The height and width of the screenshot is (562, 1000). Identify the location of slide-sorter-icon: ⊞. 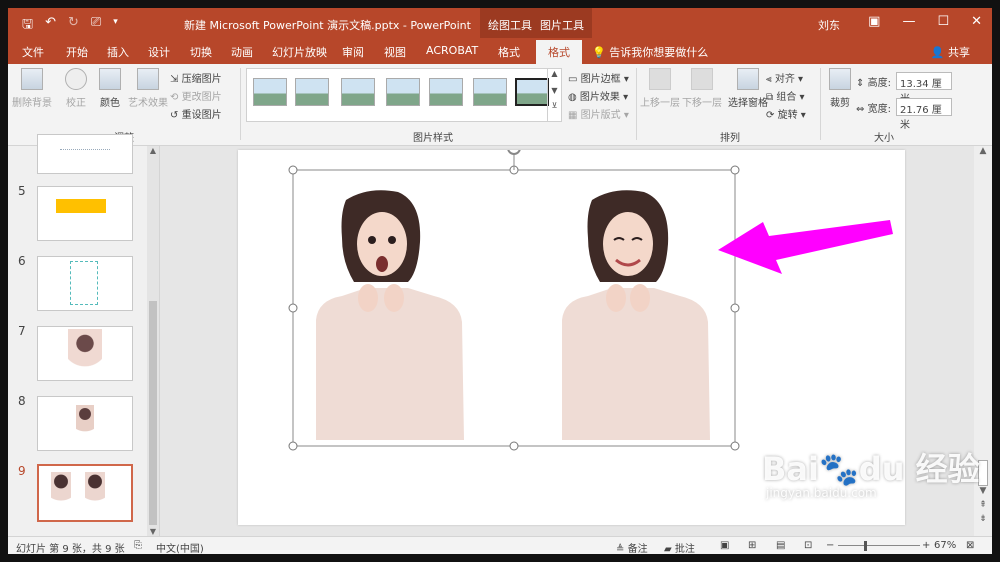
(752, 545).